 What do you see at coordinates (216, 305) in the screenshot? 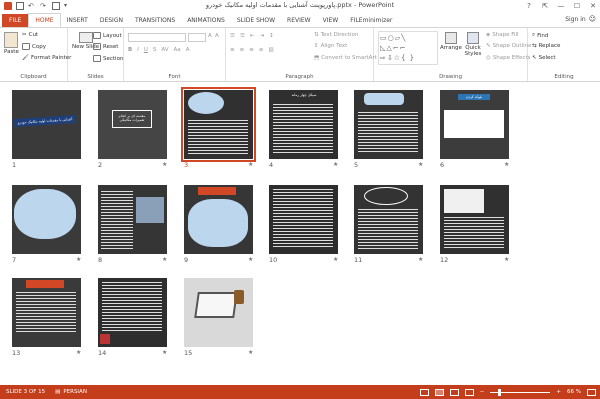
I see `slide-15-laptop-image` at bounding box center [216, 305].